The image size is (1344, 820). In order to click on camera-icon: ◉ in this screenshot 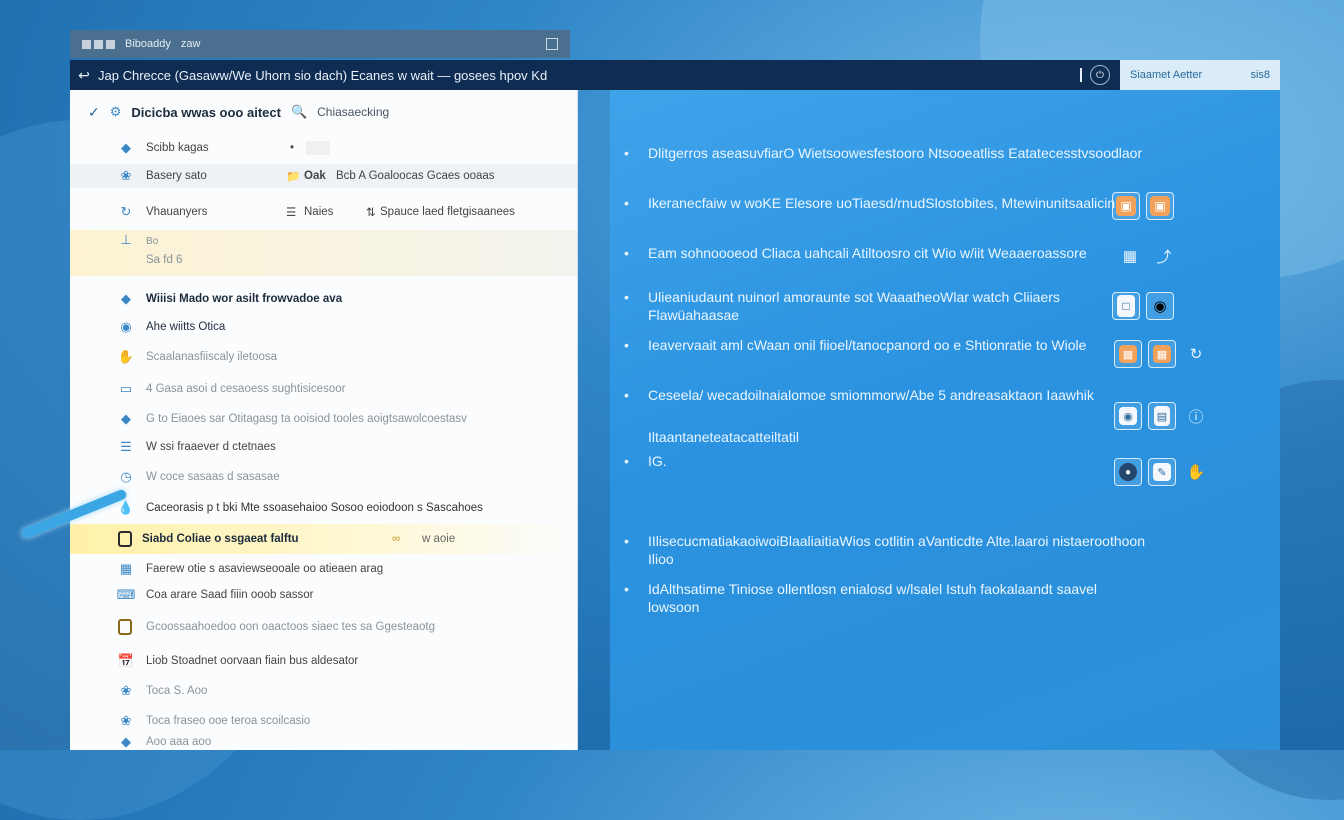, I will do `click(1128, 416)`.